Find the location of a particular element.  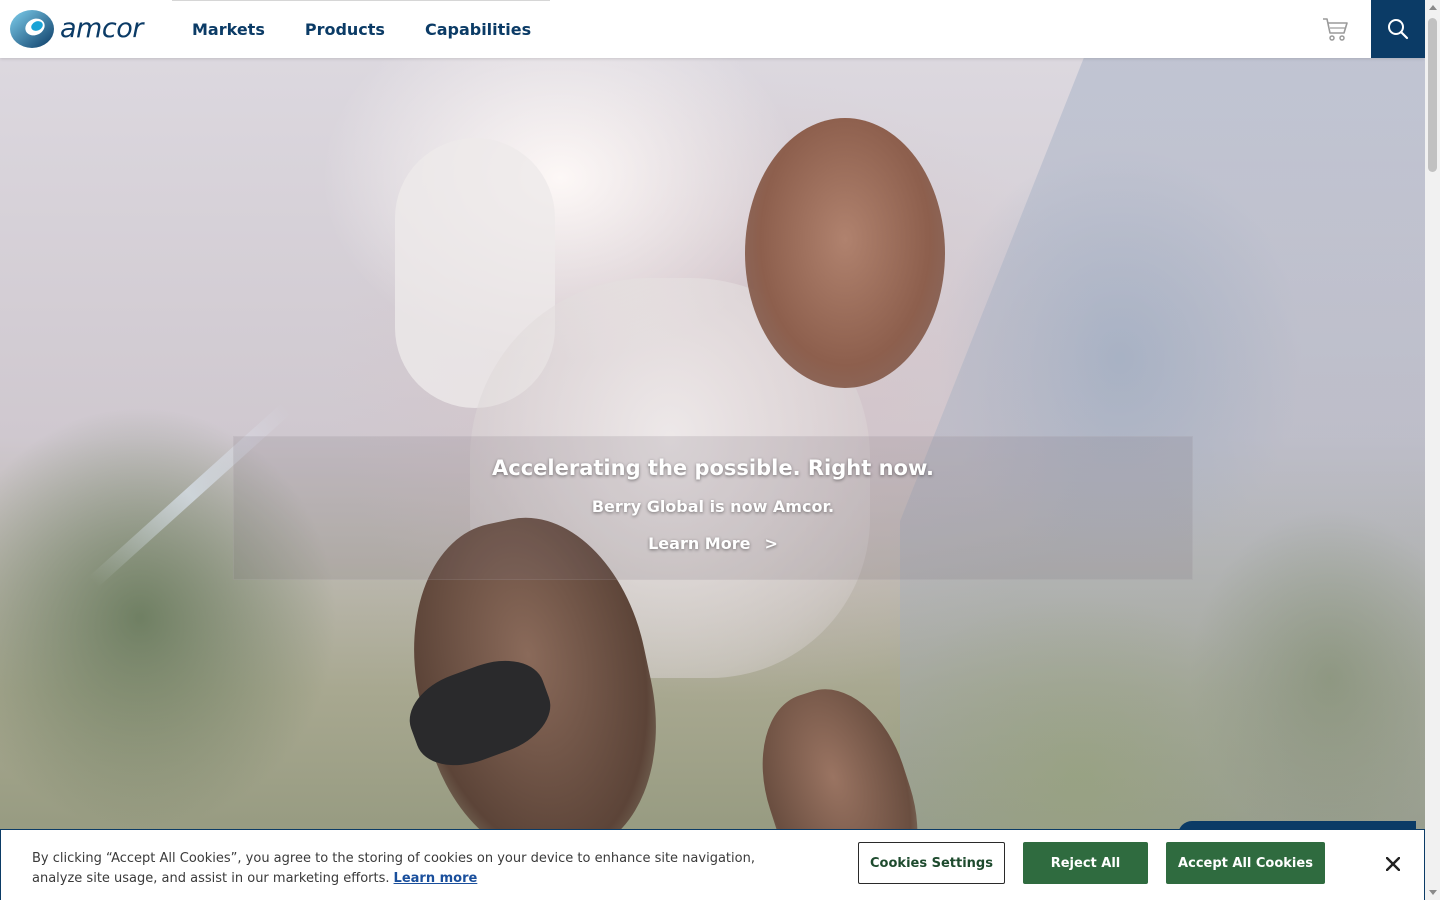

search-icon is located at coordinates (1398, 29).